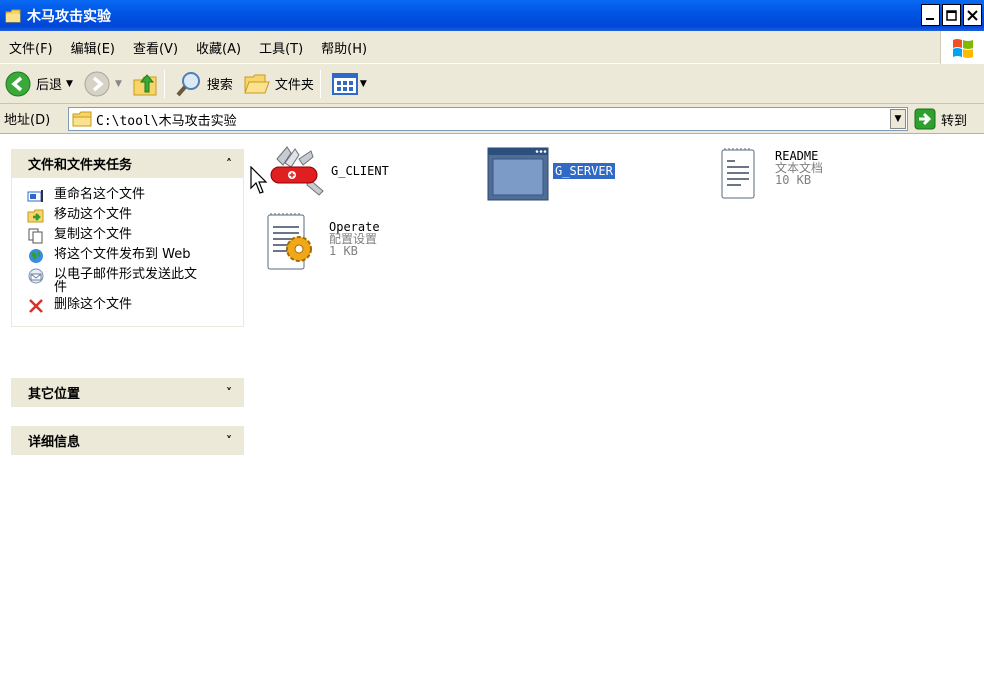 The width and height of the screenshot is (984, 677). Describe the element at coordinates (135, 236) in the screenshot. I see `task-copy: 复制这个文件` at that location.